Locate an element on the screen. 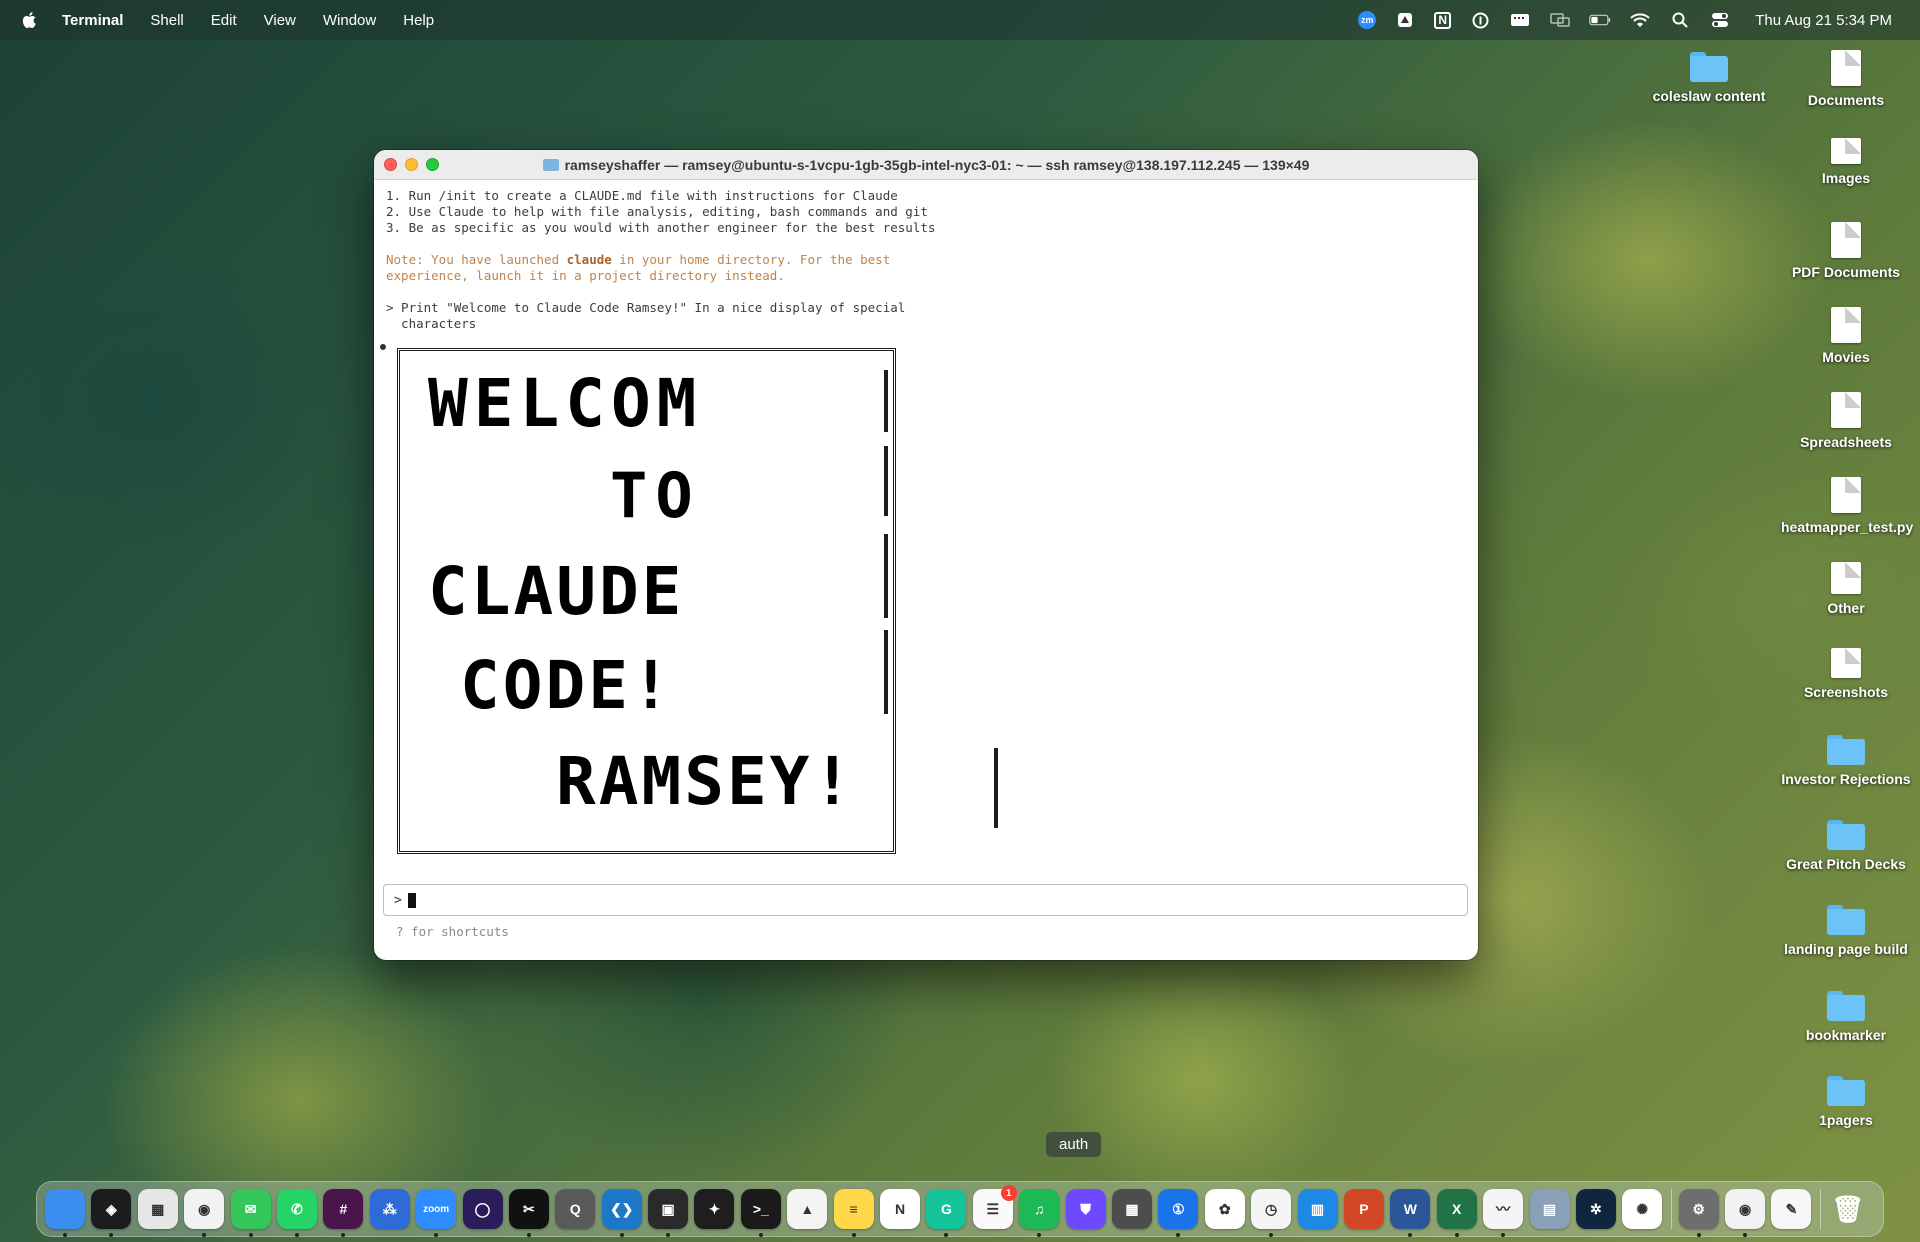 The image size is (1920, 1242). dock-icon-glyph: 🗑 is located at coordinates (1848, 1208).